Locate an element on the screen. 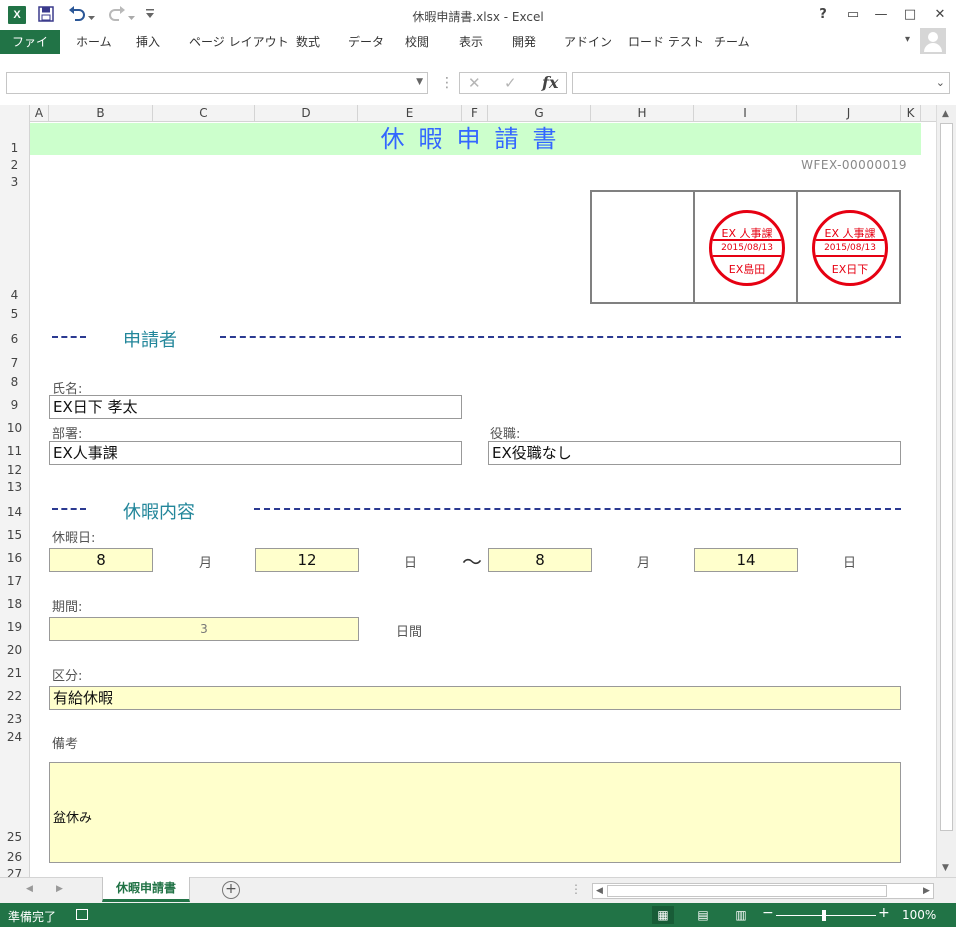  end-month-field: 8 is located at coordinates (540, 560).